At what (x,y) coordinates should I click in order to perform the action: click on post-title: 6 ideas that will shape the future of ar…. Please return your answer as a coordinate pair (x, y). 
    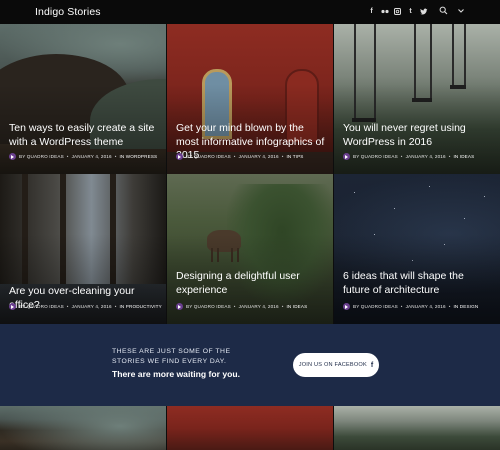
    Looking at the image, I should click on (417, 283).